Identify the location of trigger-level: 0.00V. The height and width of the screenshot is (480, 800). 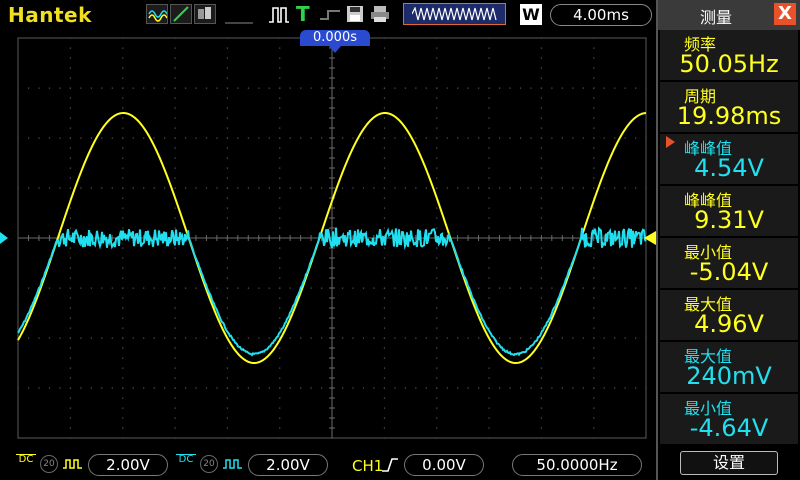
(444, 465).